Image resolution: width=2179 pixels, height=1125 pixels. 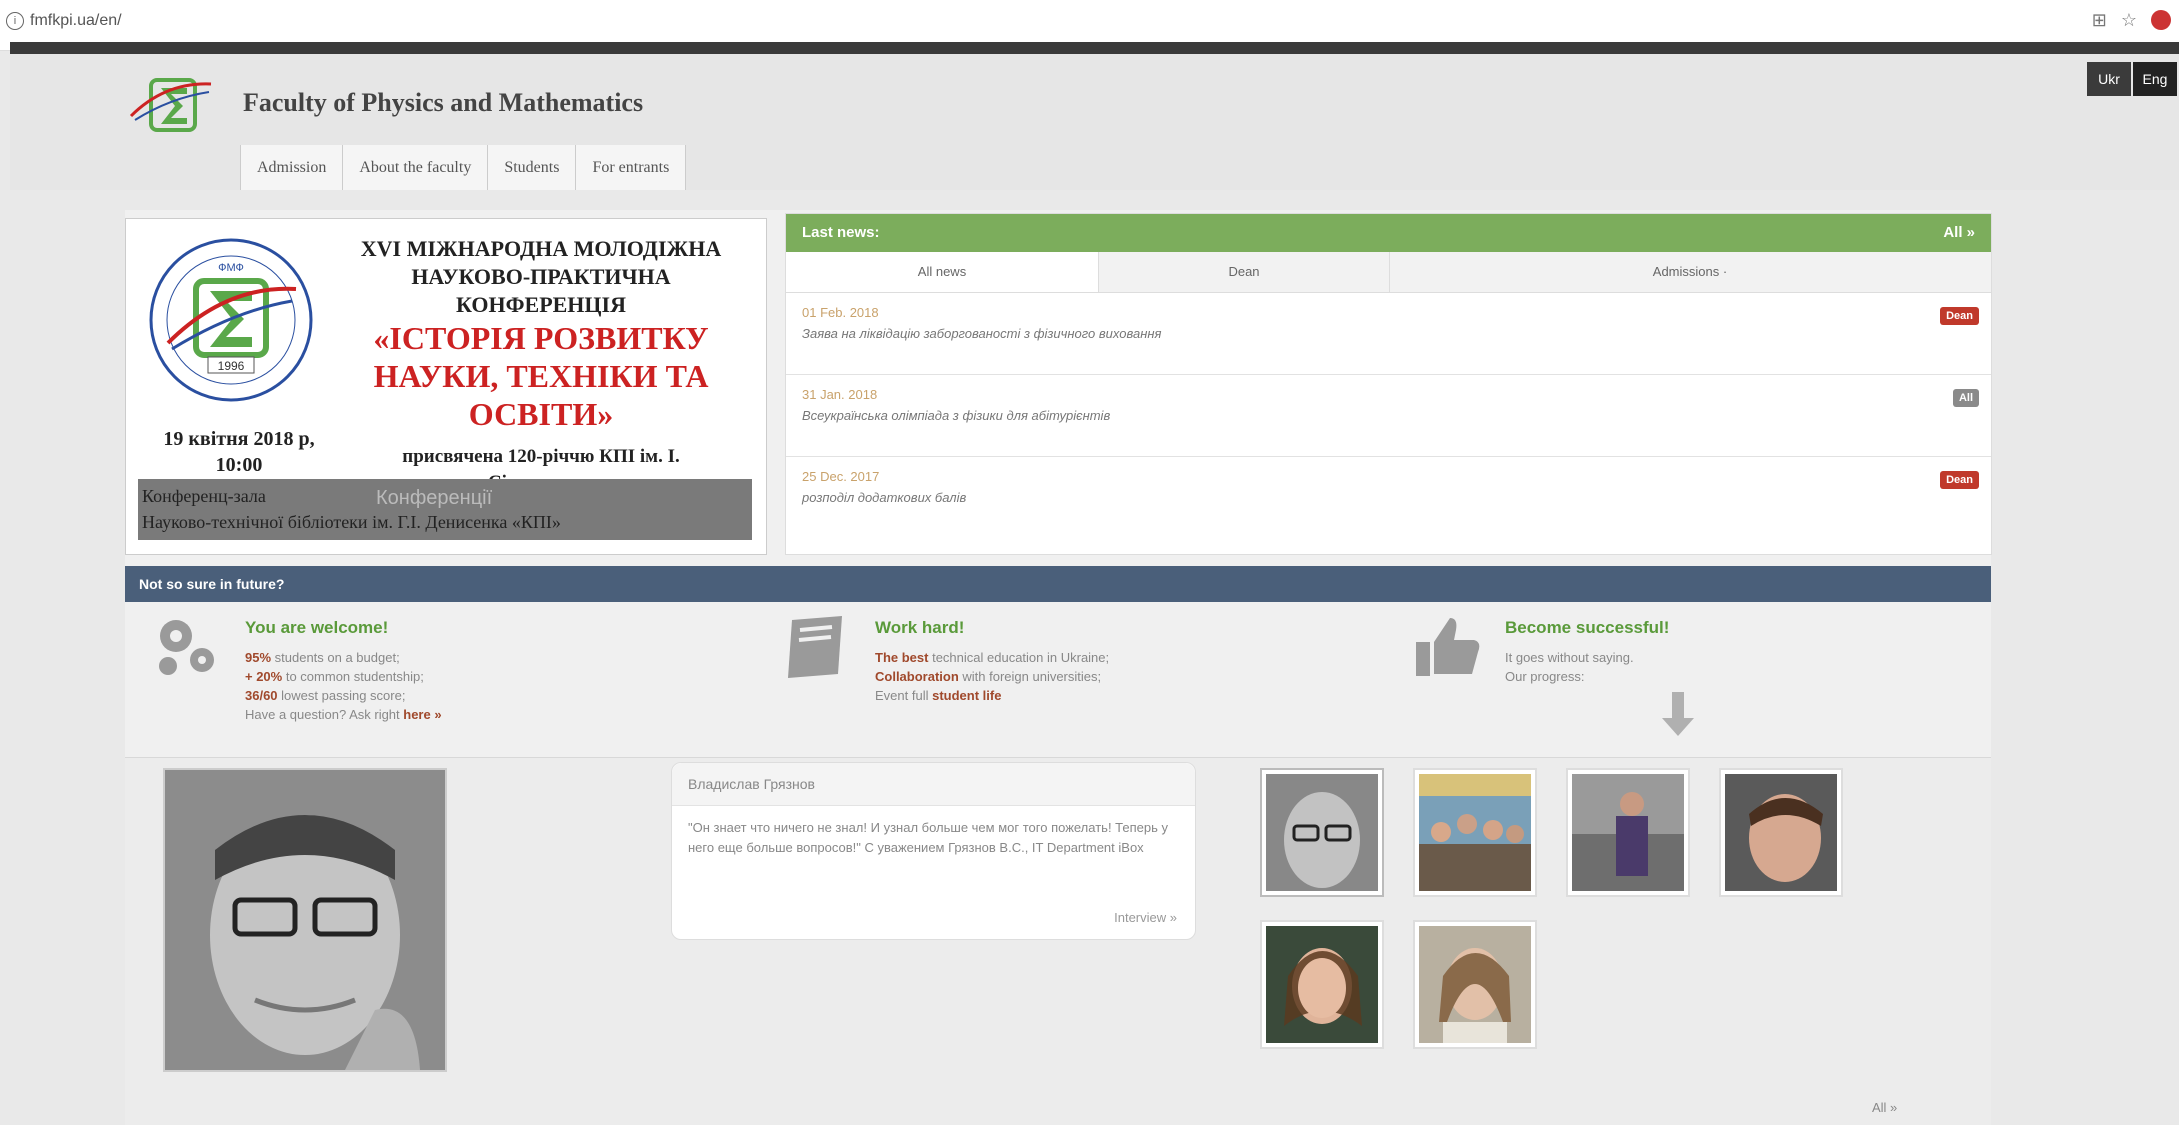 I want to click on banner-ghost-label: Конференції, so click(x=434, y=498).